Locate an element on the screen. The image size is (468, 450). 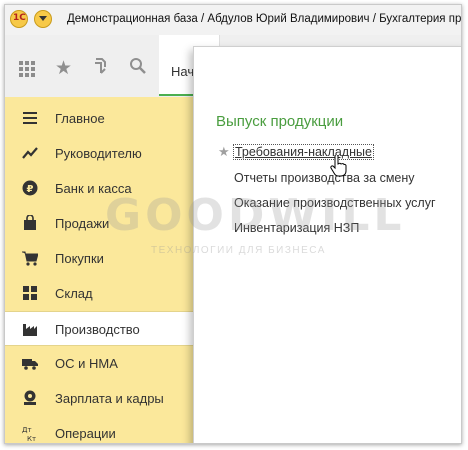
svg-text: Кт is located at coordinates (31, 439).